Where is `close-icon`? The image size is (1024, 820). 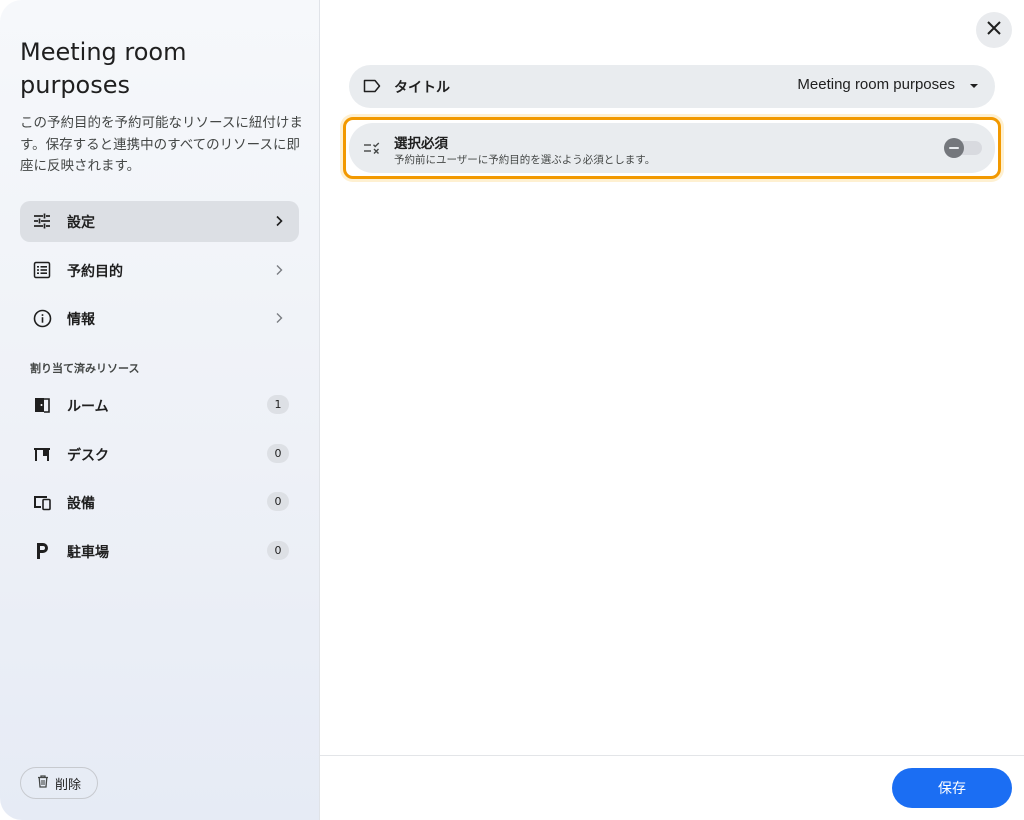 close-icon is located at coordinates (994, 30).